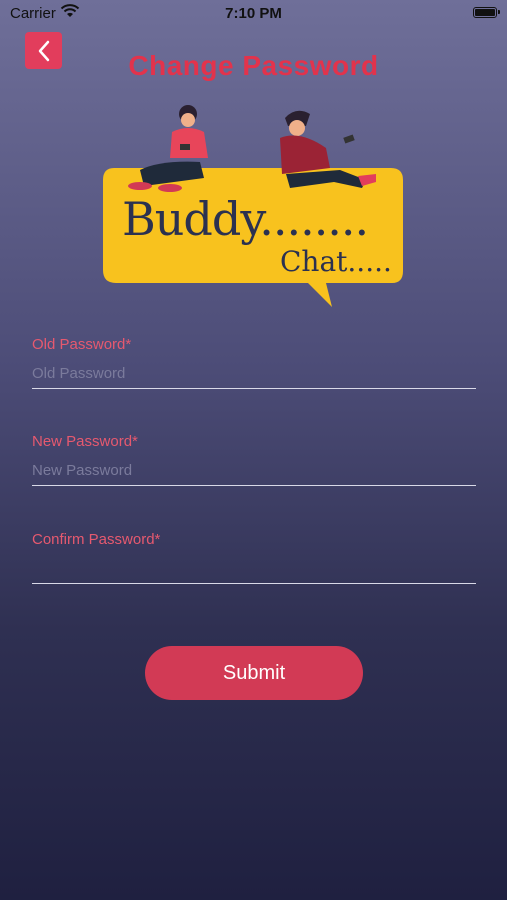  What do you see at coordinates (85, 441) in the screenshot?
I see `new-password-label: New Password*` at bounding box center [85, 441].